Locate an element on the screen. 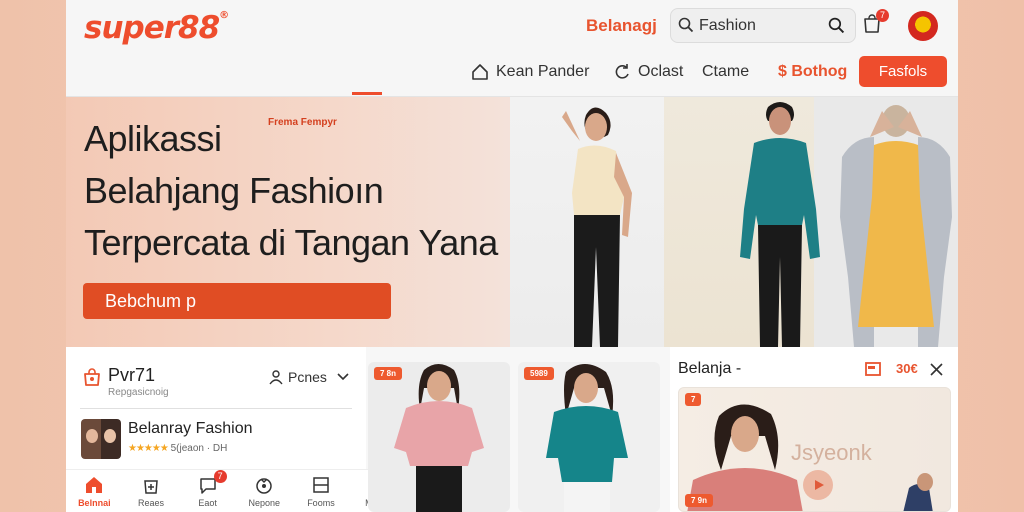  avatar is located at coordinates (923, 26).